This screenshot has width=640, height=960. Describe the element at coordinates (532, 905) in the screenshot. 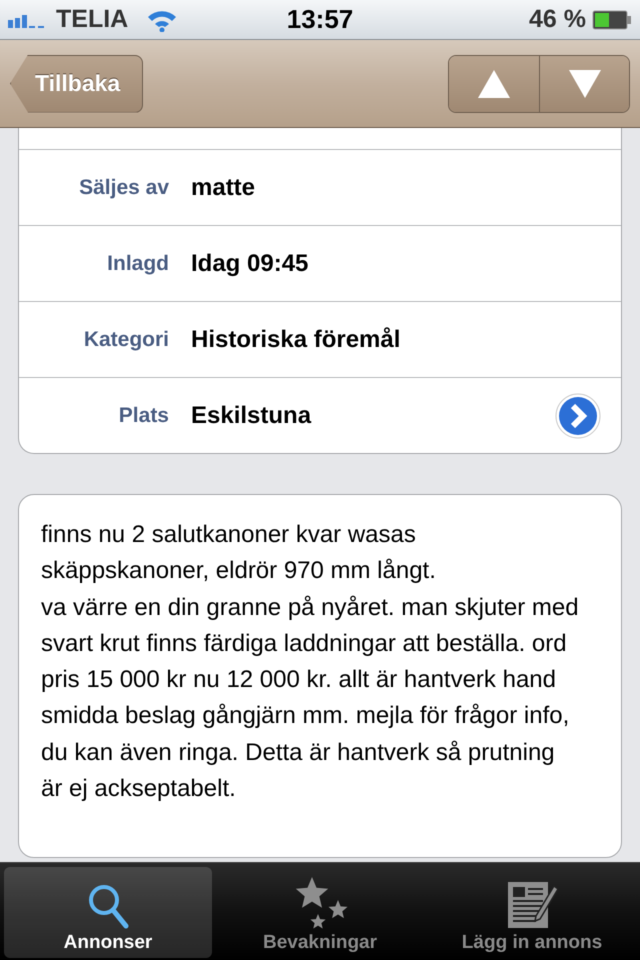

I see `document-pencil-icon` at that location.